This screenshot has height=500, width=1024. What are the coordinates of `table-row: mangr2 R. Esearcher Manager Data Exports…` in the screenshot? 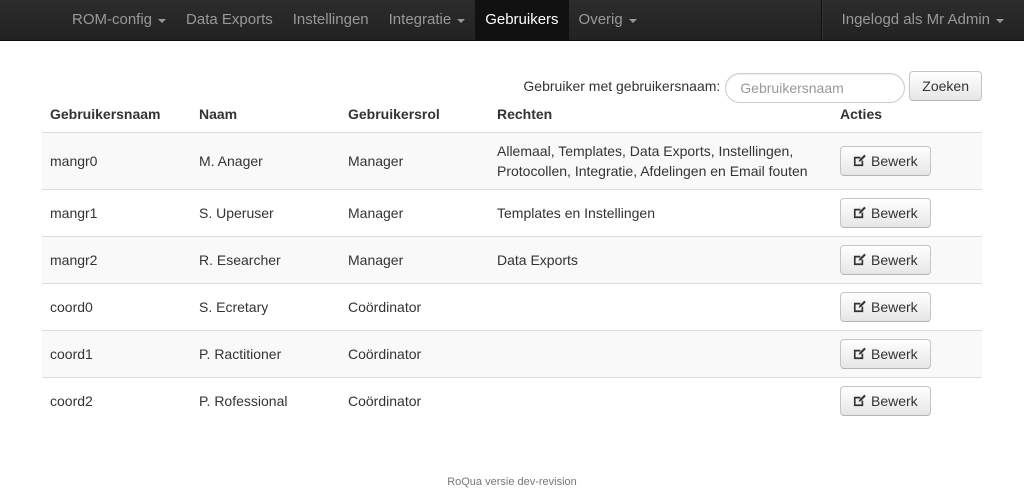 It's located at (512, 259).